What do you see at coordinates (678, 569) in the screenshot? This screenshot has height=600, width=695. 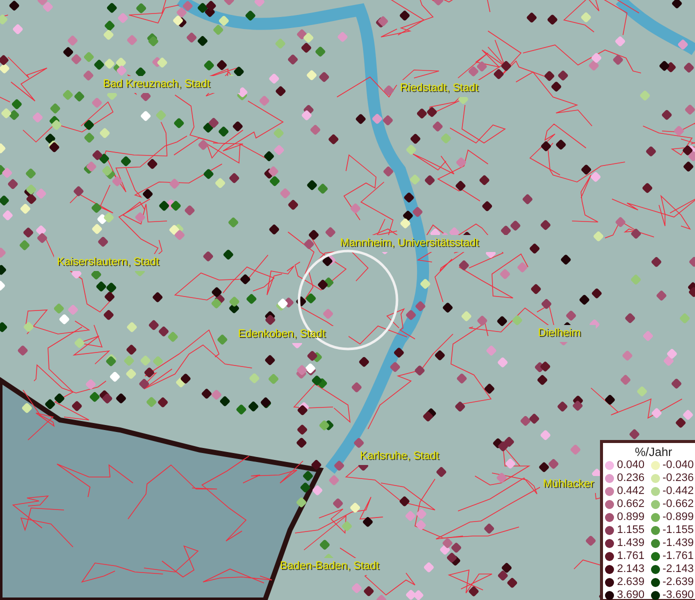 I see `legend-value: -2.143` at bounding box center [678, 569].